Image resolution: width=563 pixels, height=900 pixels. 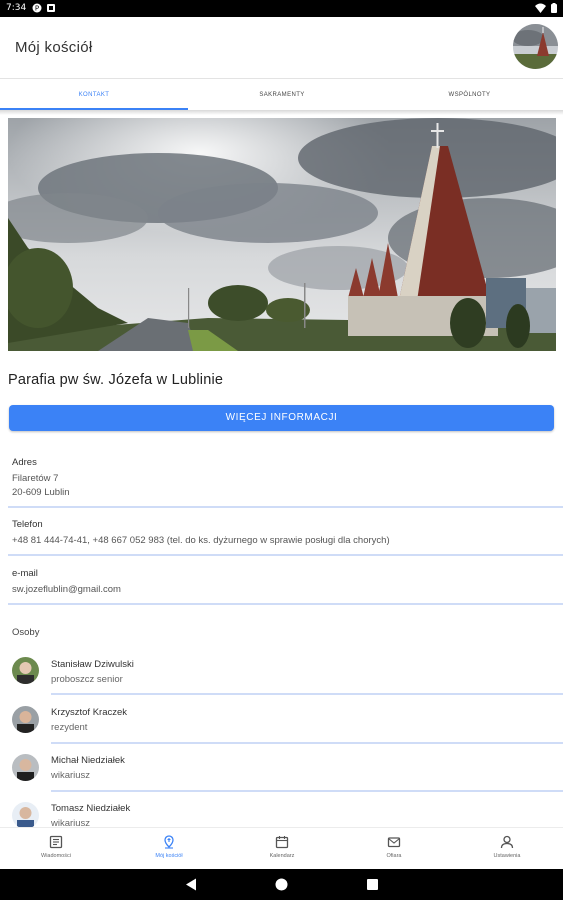 I want to click on person-name: Krzysztof Kraczek, so click(x=89, y=712).